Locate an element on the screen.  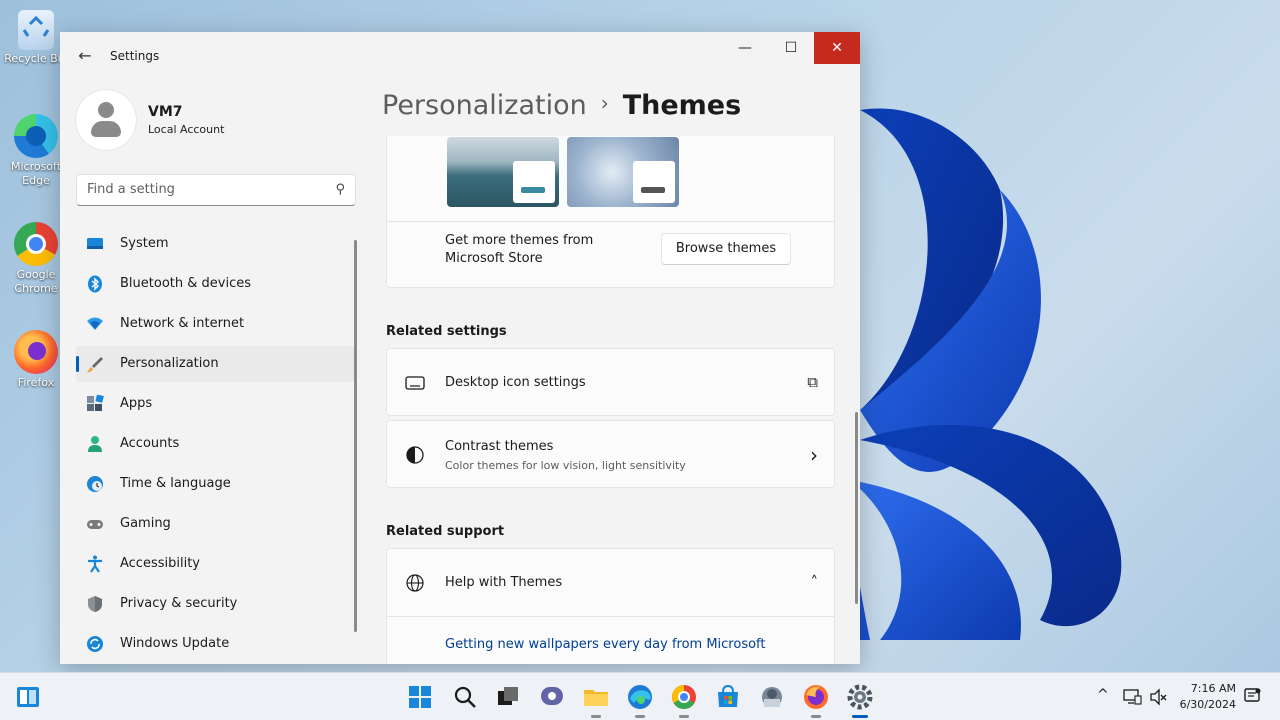
sidebar-item-label: Time & language is located at coordinates (175, 483).